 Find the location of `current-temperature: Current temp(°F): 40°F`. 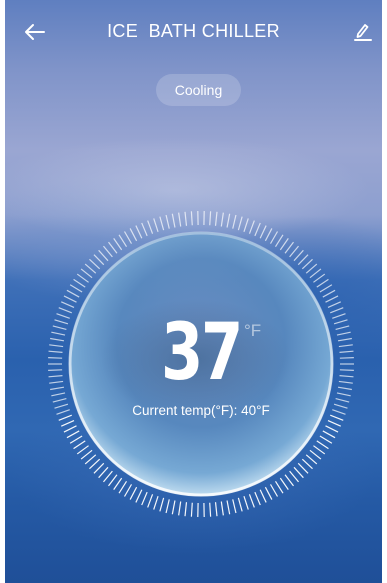

current-temperature: Current temp(°F): 40°F is located at coordinates (201, 410).